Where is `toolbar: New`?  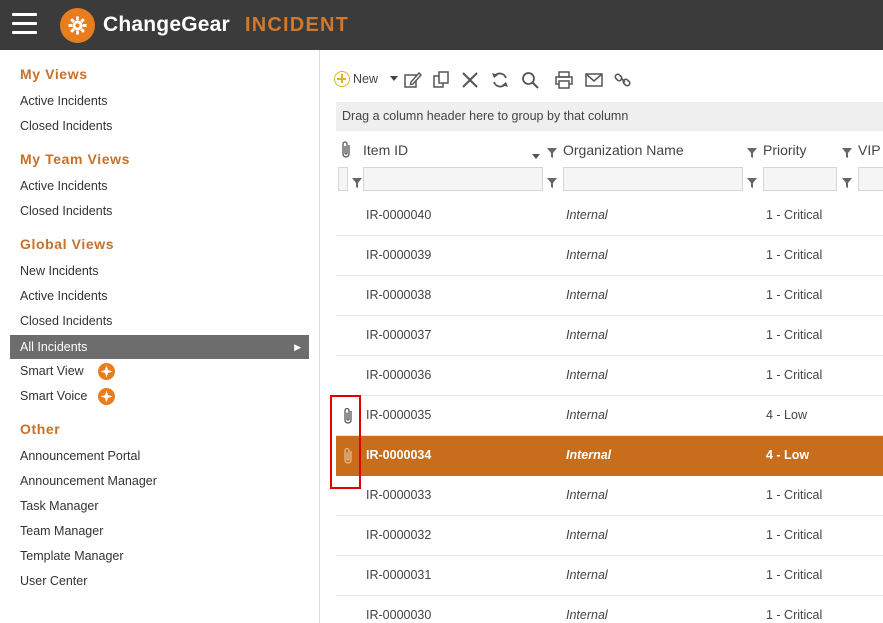
toolbar: New is located at coordinates (604, 80).